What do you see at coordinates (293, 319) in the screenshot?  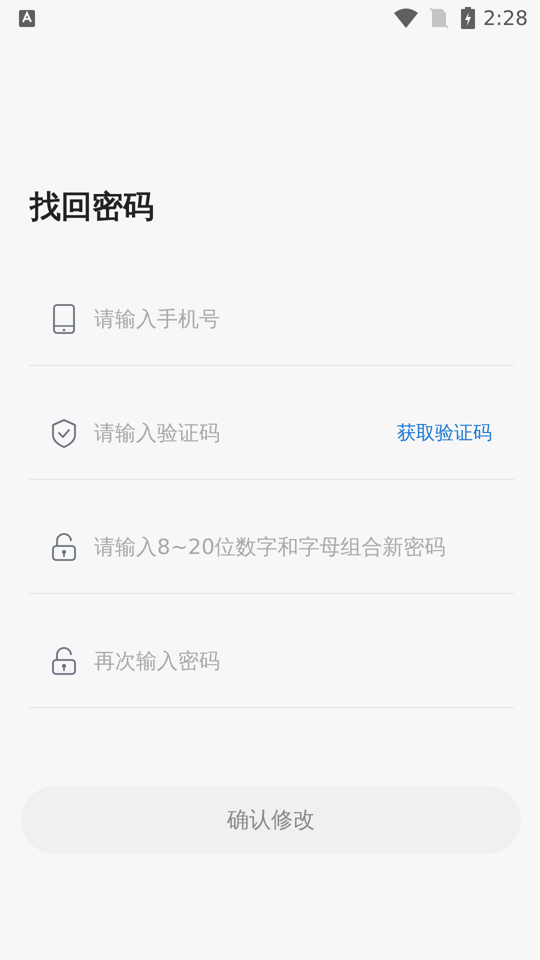 I see `phone-field: 请输入手机号` at bounding box center [293, 319].